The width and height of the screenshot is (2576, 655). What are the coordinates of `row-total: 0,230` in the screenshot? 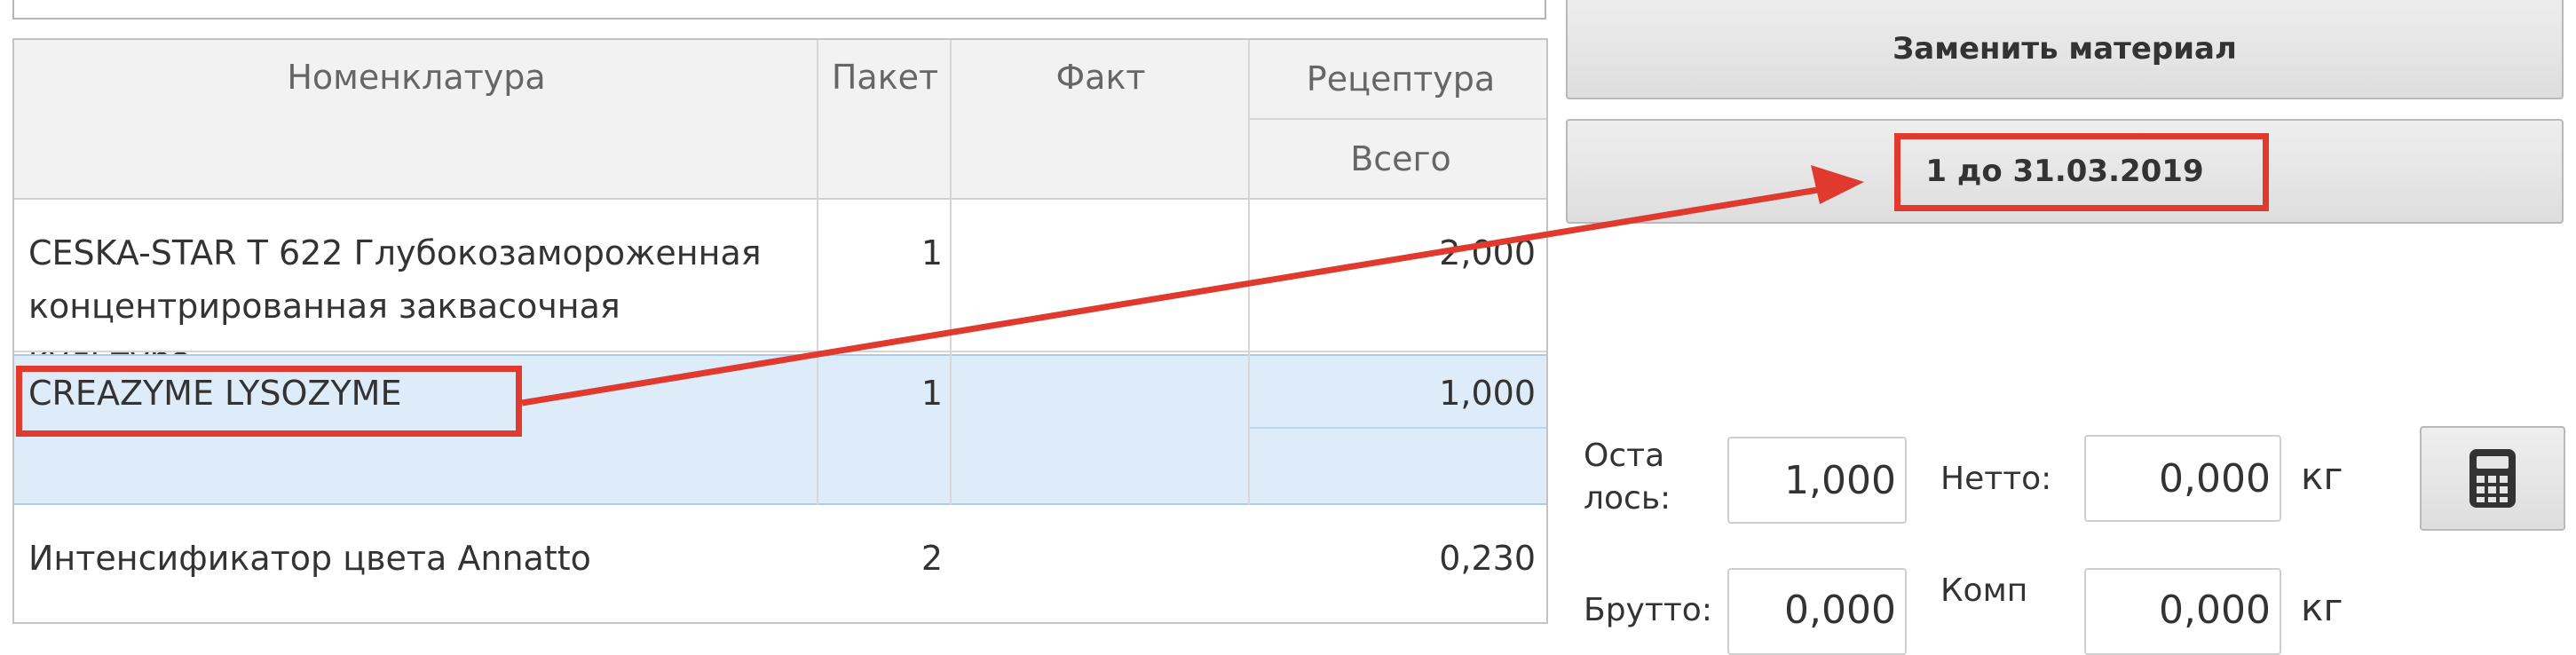 It's located at (1487, 558).